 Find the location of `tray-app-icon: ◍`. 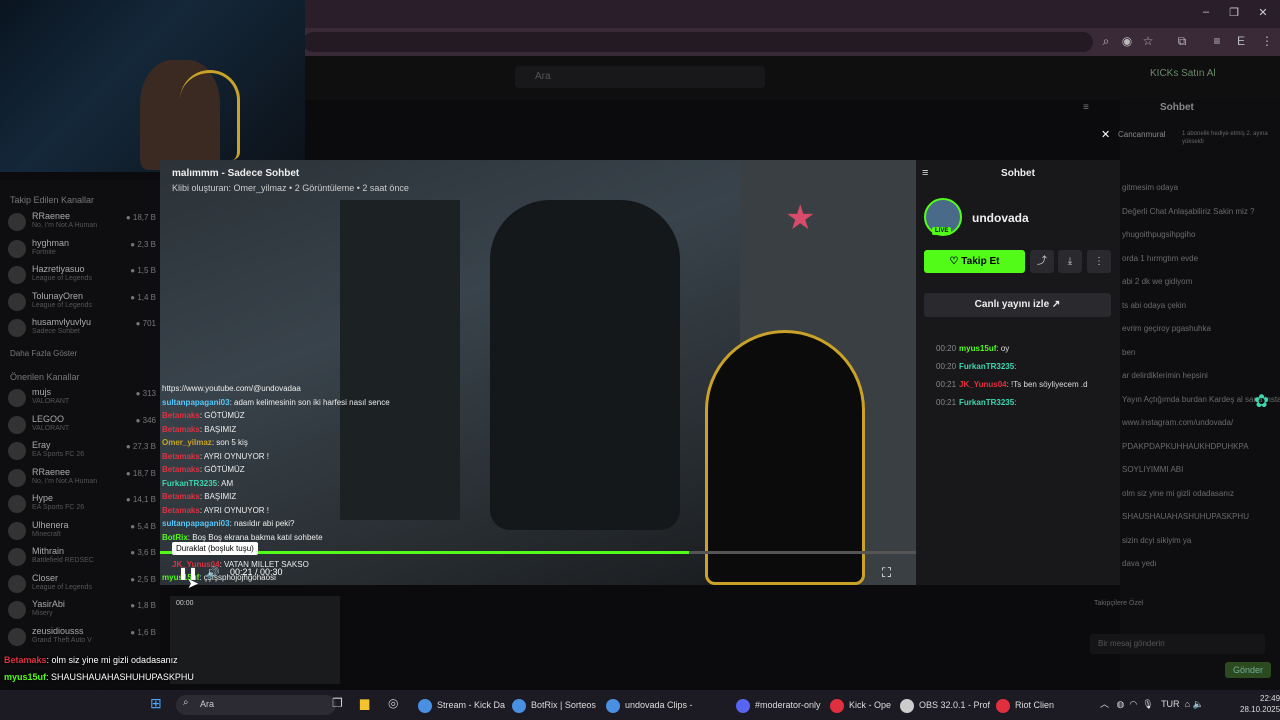

tray-app-icon: ◍ is located at coordinates (1121, 704).